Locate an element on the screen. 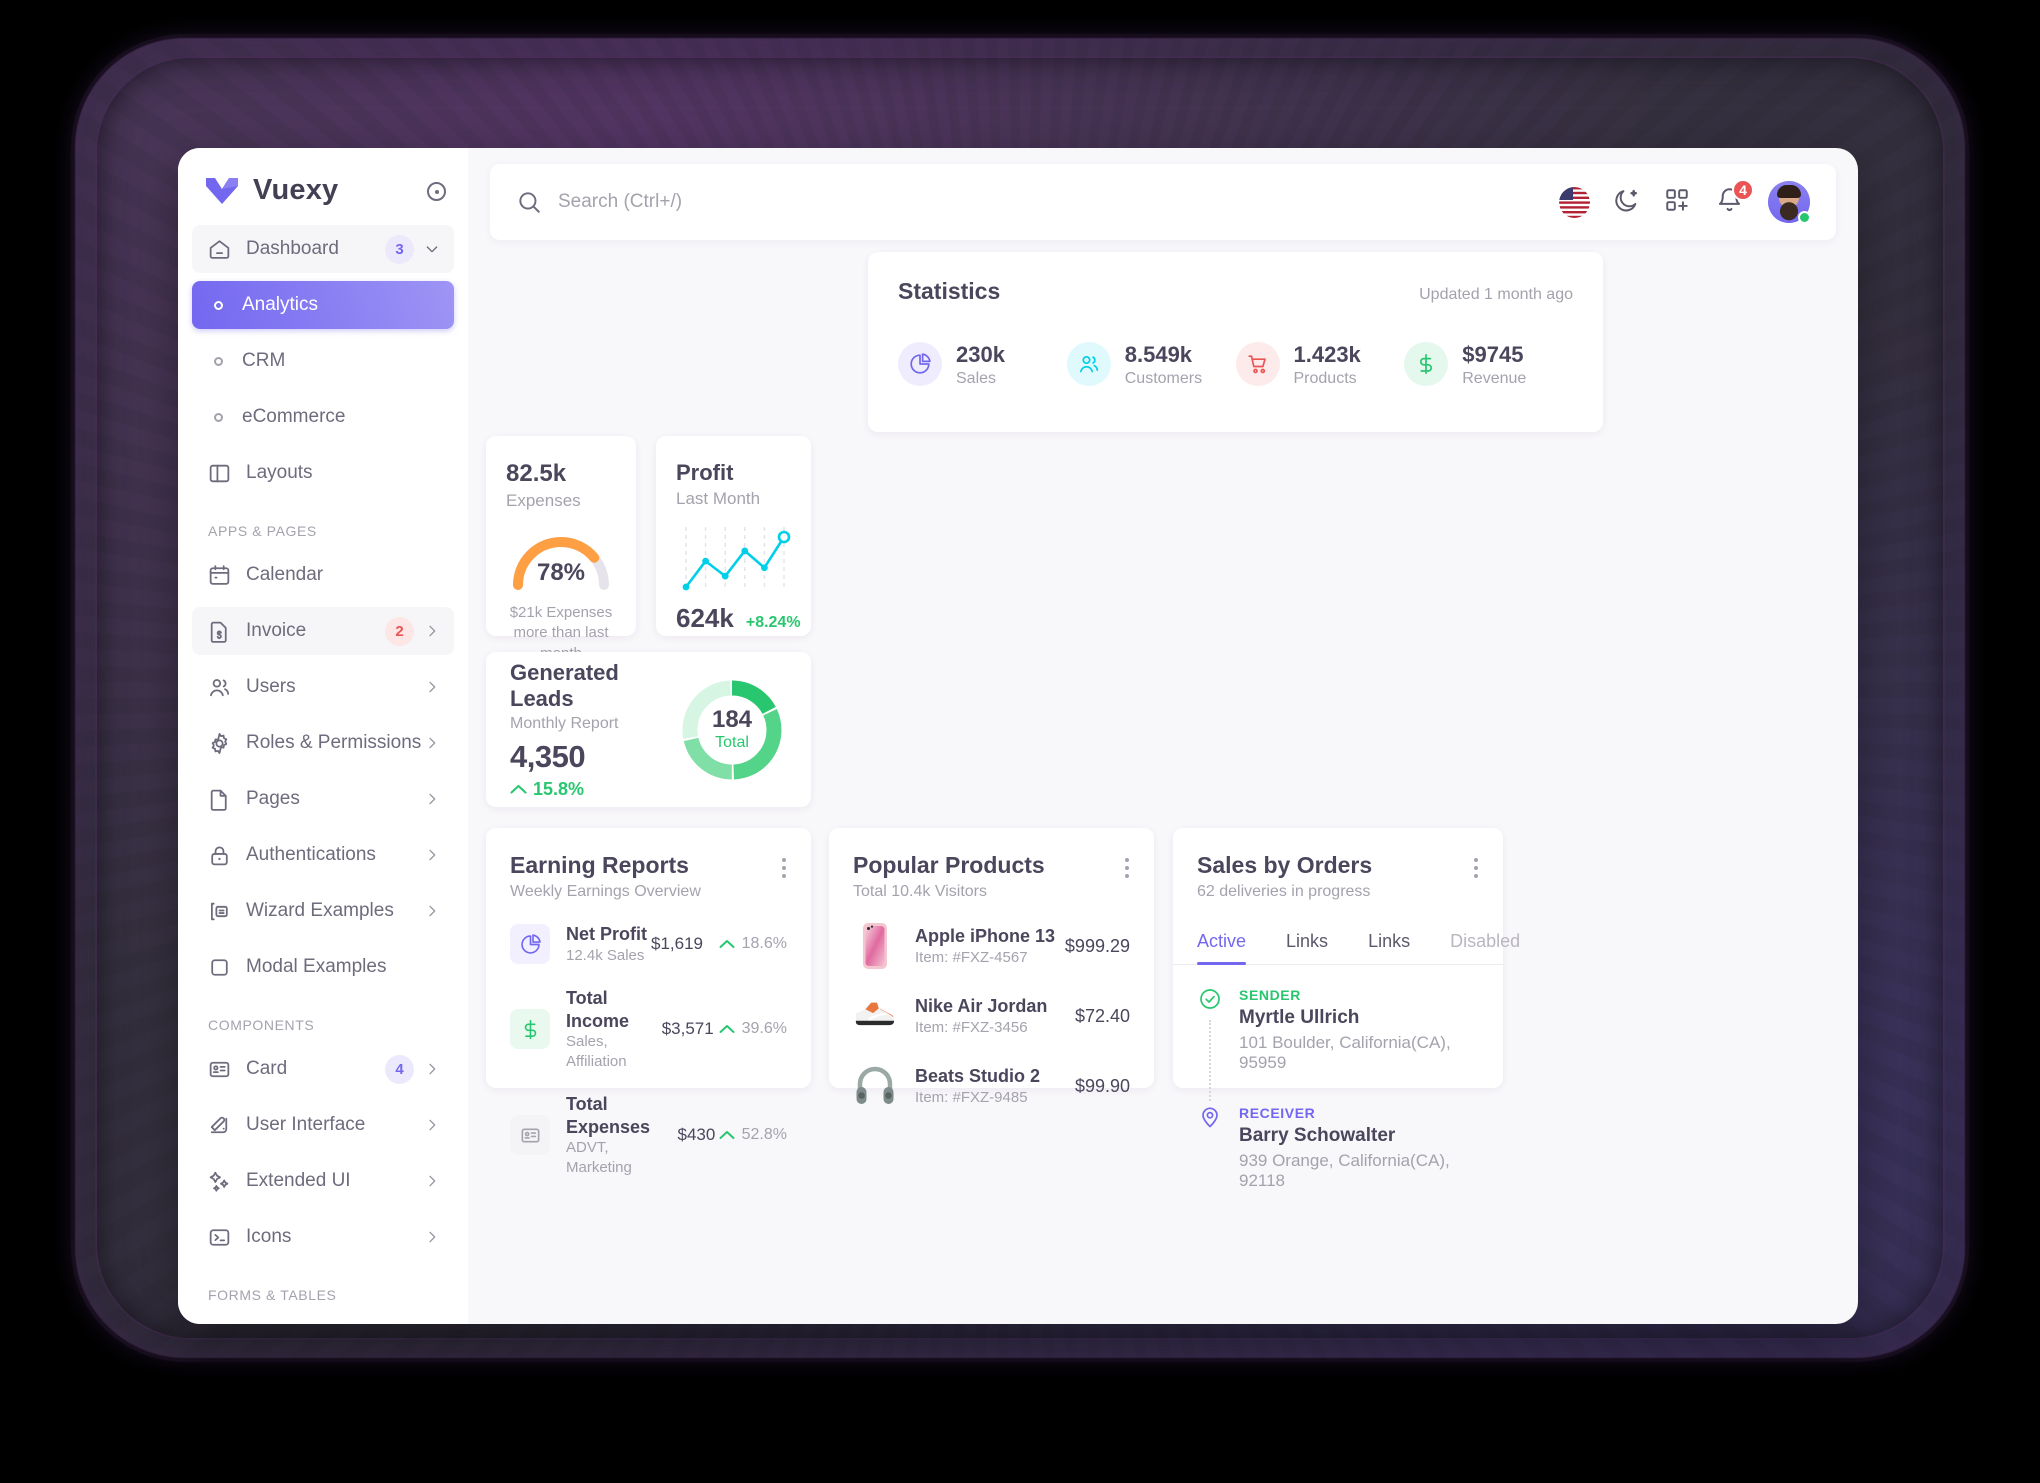 The height and width of the screenshot is (1483, 2040). top-navbar: 4 is located at coordinates (1163, 202).